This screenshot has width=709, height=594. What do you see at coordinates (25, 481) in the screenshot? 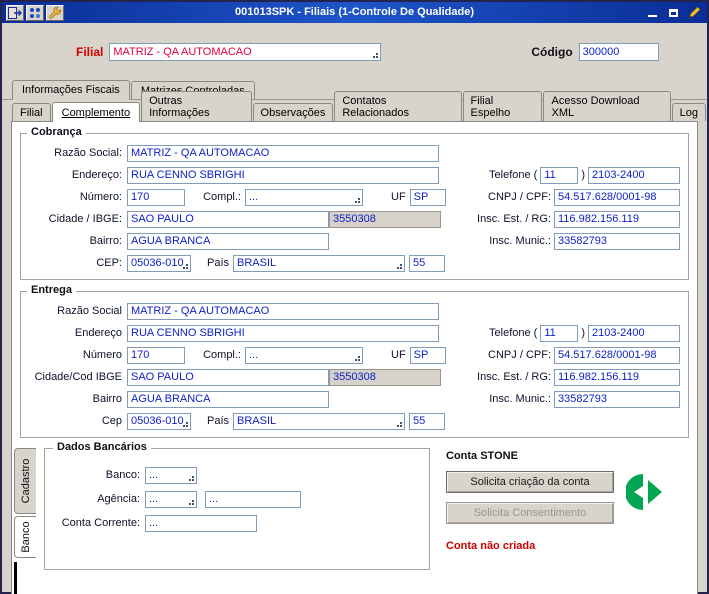
I see `side-tab-cadastro: Cadastro` at bounding box center [25, 481].